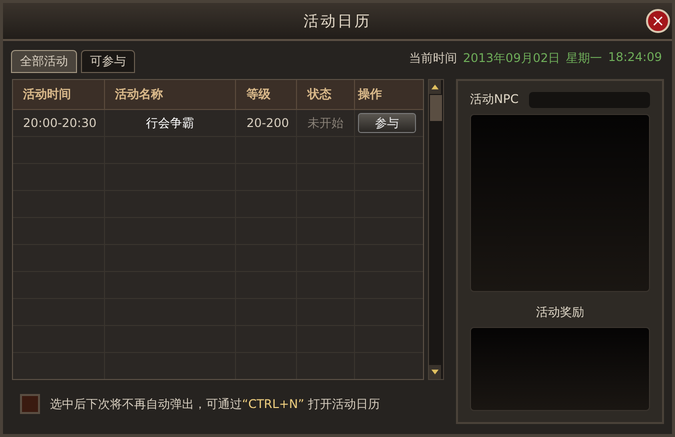 This screenshot has height=437, width=675. What do you see at coordinates (108, 61) in the screenshot?
I see `tab: 可参与` at bounding box center [108, 61].